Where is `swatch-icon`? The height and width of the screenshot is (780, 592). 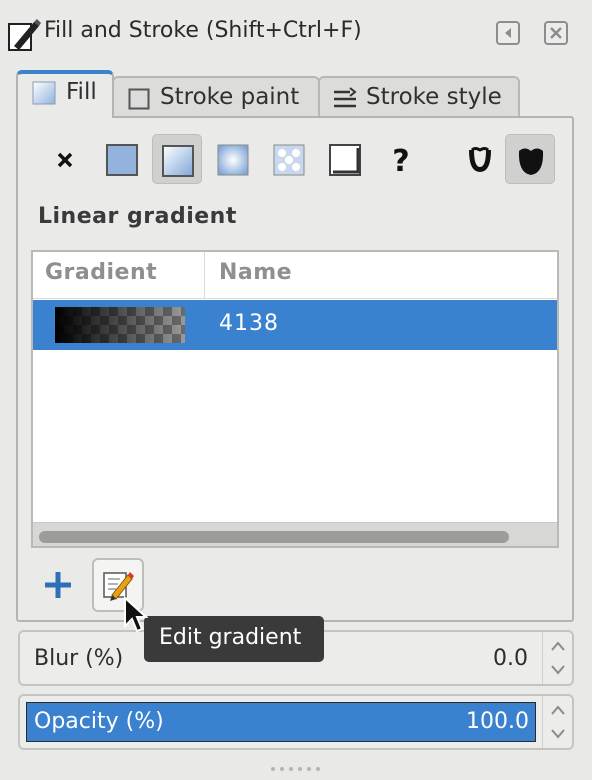 swatch-icon is located at coordinates (345, 160).